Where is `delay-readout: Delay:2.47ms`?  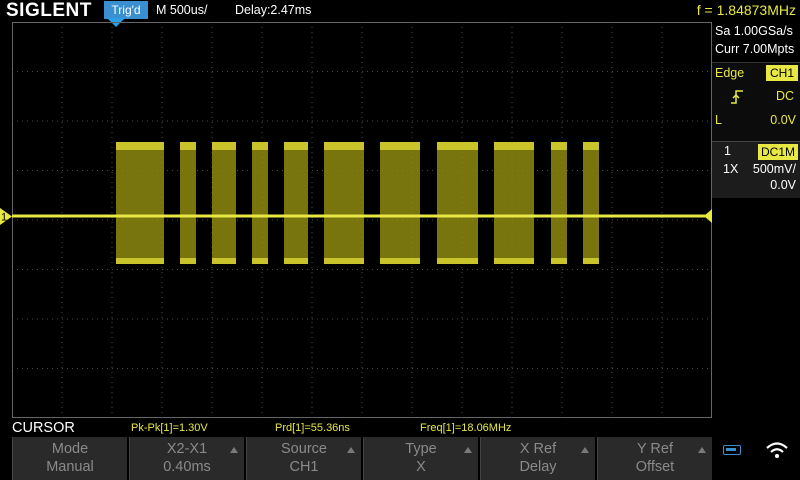 delay-readout: Delay:2.47ms is located at coordinates (273, 11).